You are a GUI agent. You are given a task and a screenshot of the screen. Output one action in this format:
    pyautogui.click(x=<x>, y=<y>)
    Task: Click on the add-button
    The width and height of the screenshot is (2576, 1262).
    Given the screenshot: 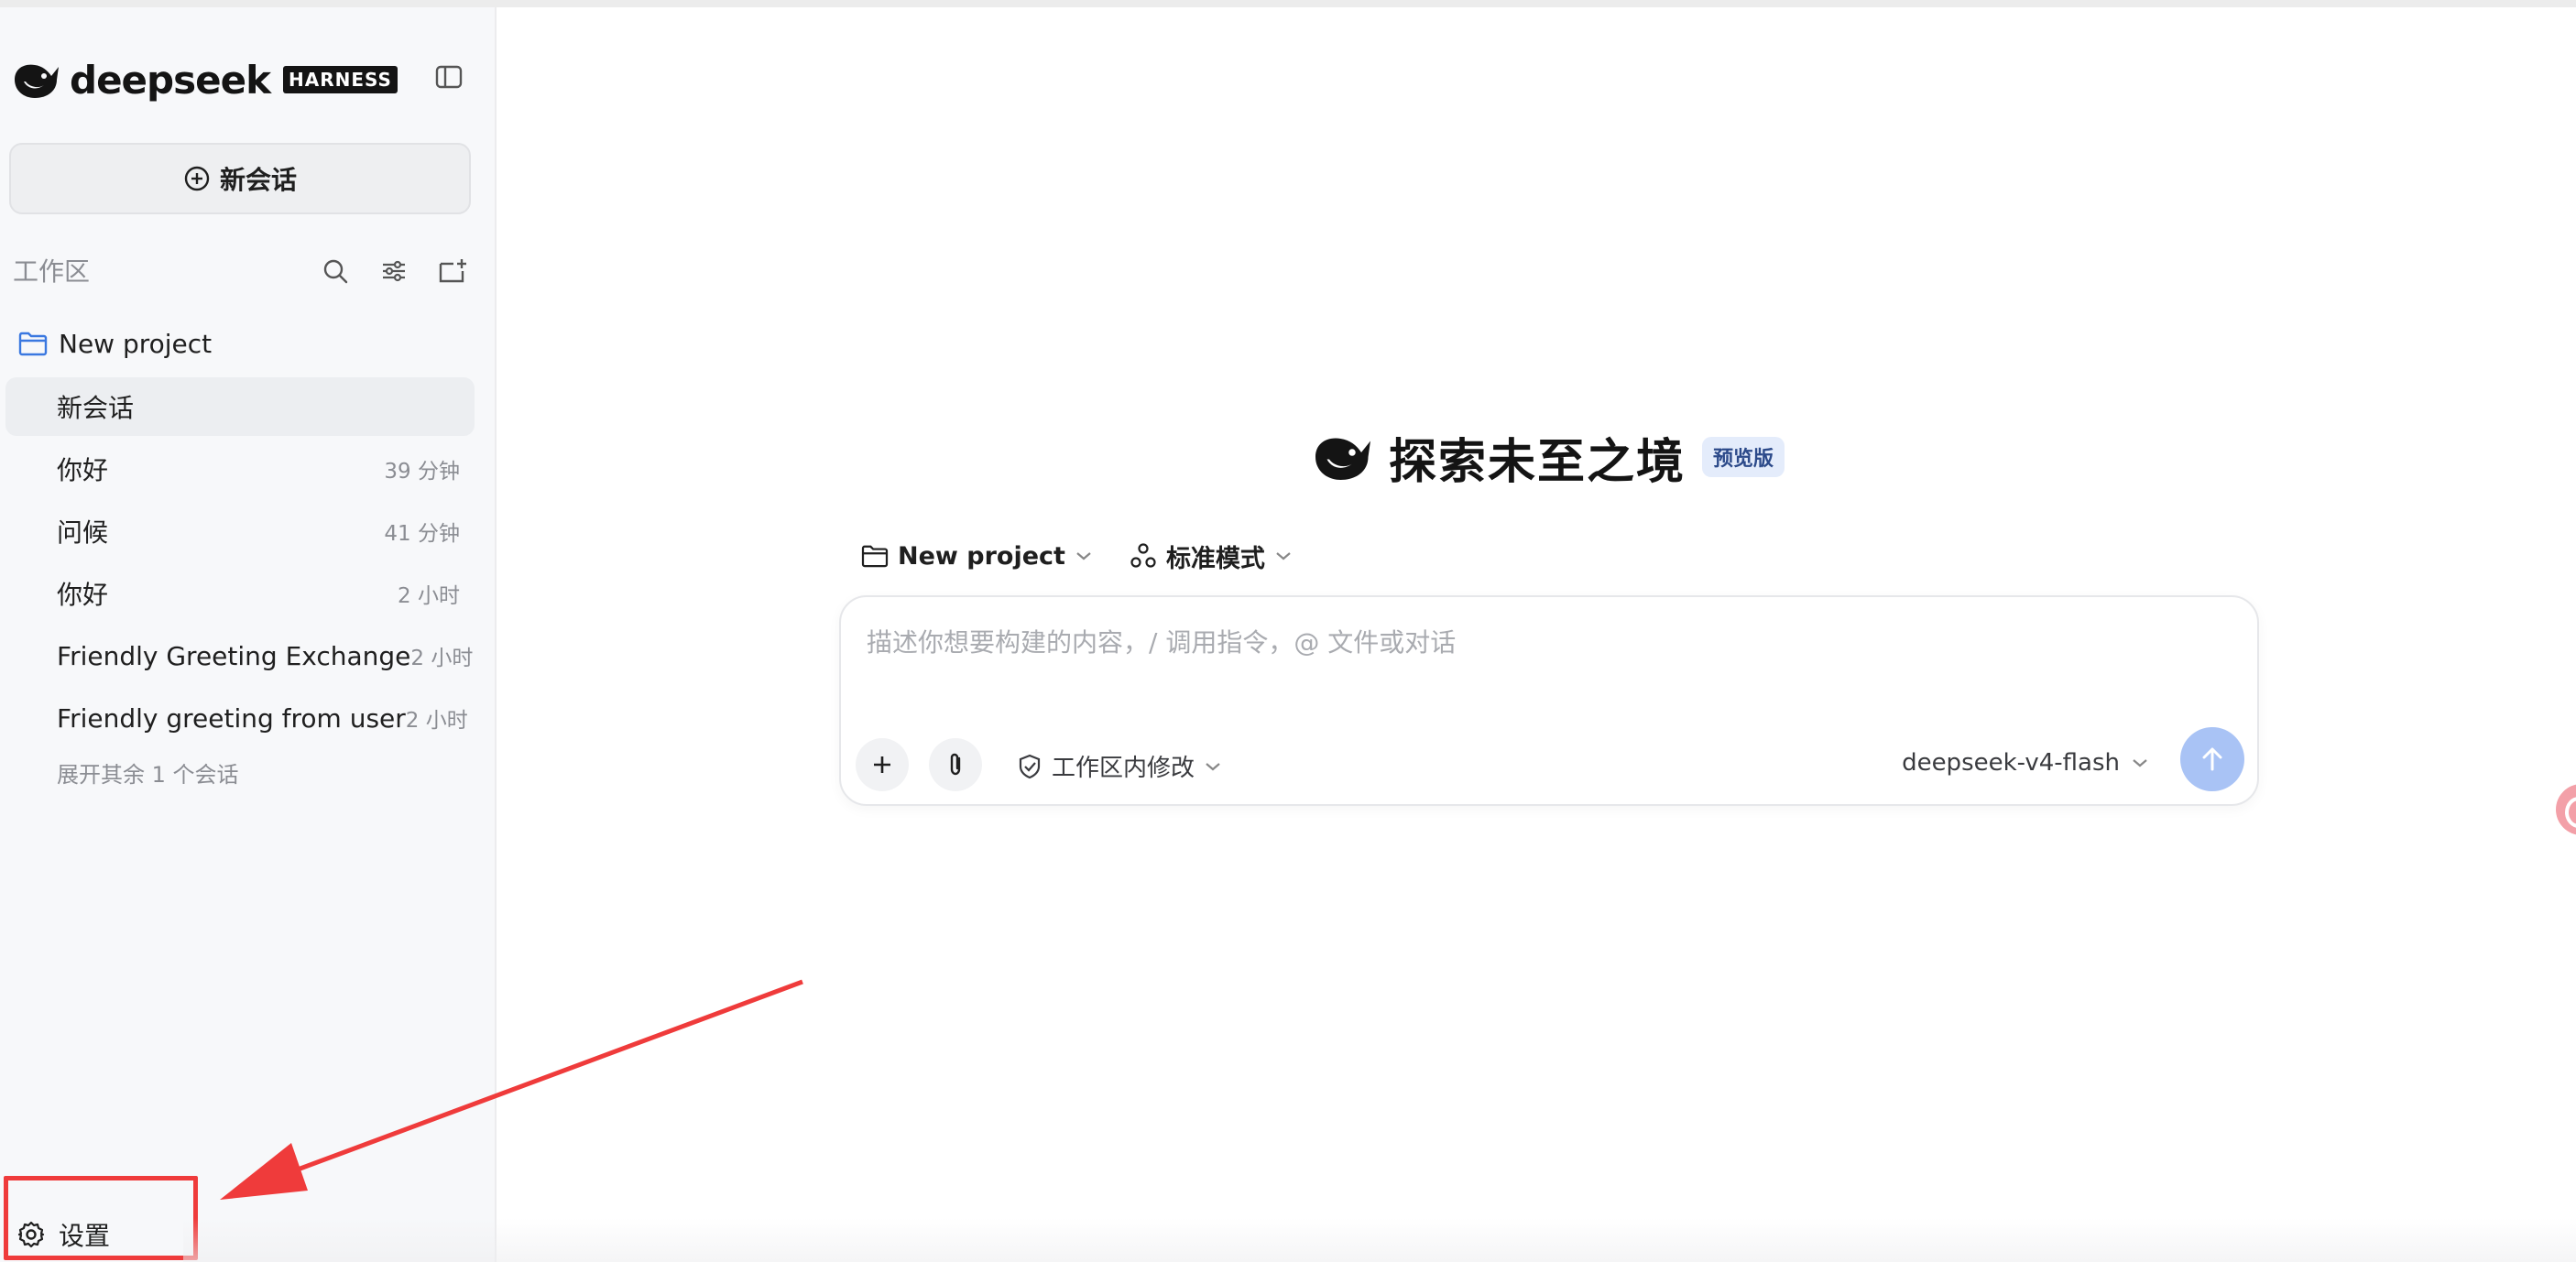 What is the action you would take?
    pyautogui.click(x=883, y=764)
    